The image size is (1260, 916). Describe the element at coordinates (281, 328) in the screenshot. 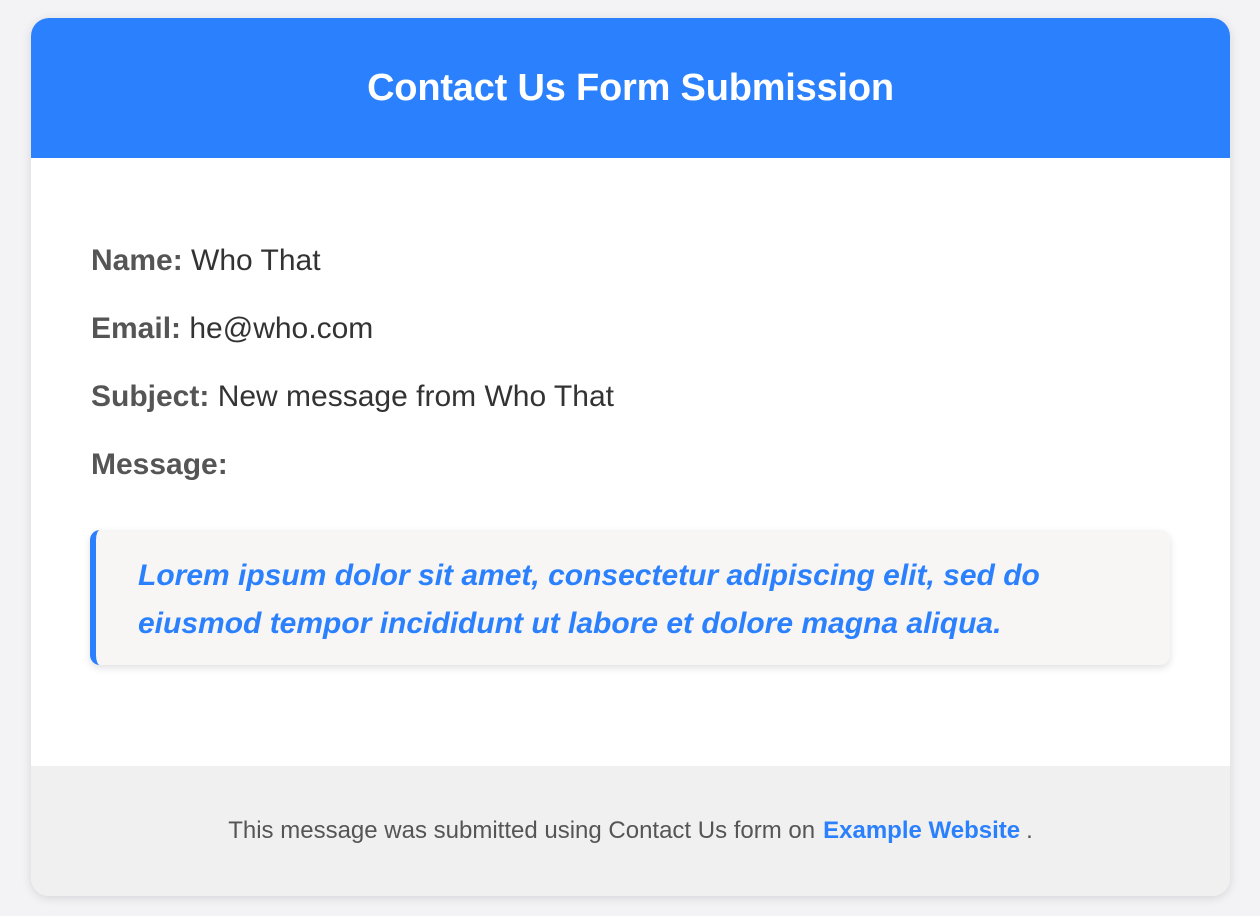

I see `email-value: he@who.com` at that location.